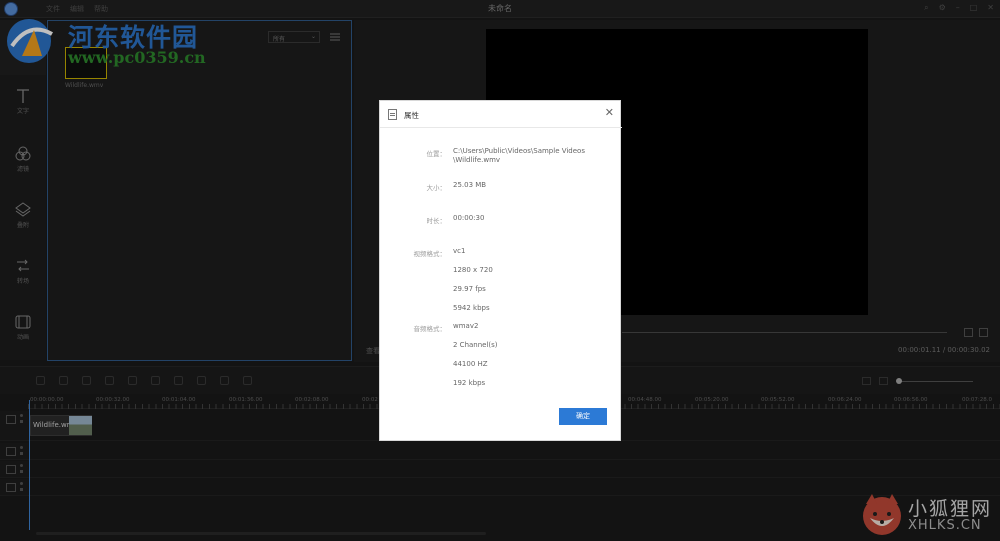 This screenshot has width=1000, height=541. Describe the element at coordinates (519, 151) in the screenshot. I see `location-line-1: C:\Users\Public\Videos\Sample Videos` at that location.